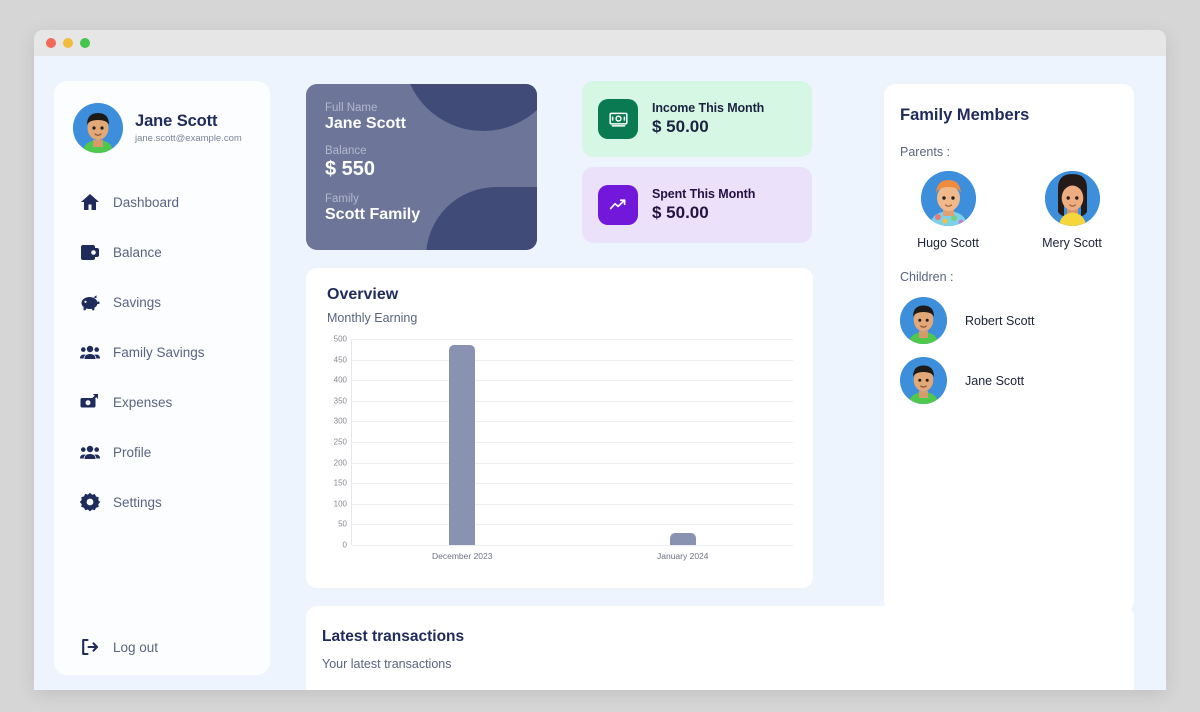 The image size is (1200, 712). What do you see at coordinates (351, 108) in the screenshot?
I see `full-name-label: Full Name` at bounding box center [351, 108].